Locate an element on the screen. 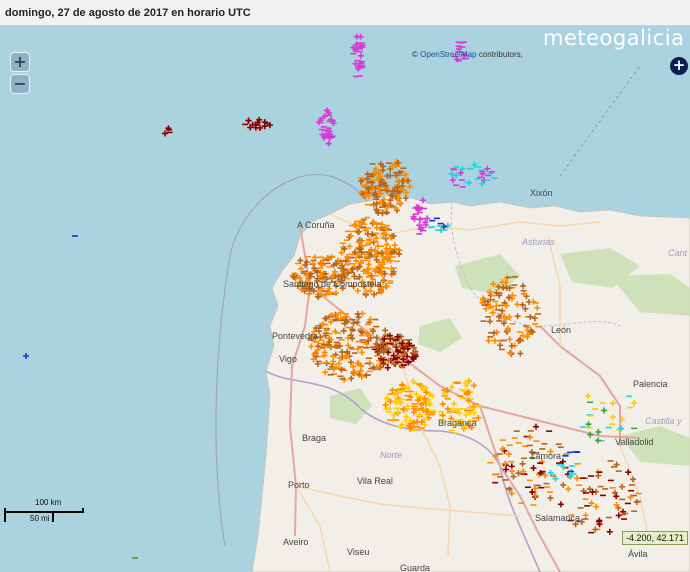 This screenshot has height=572, width=690. scale-bar: 100 km 50 mi is located at coordinates (45, 510).